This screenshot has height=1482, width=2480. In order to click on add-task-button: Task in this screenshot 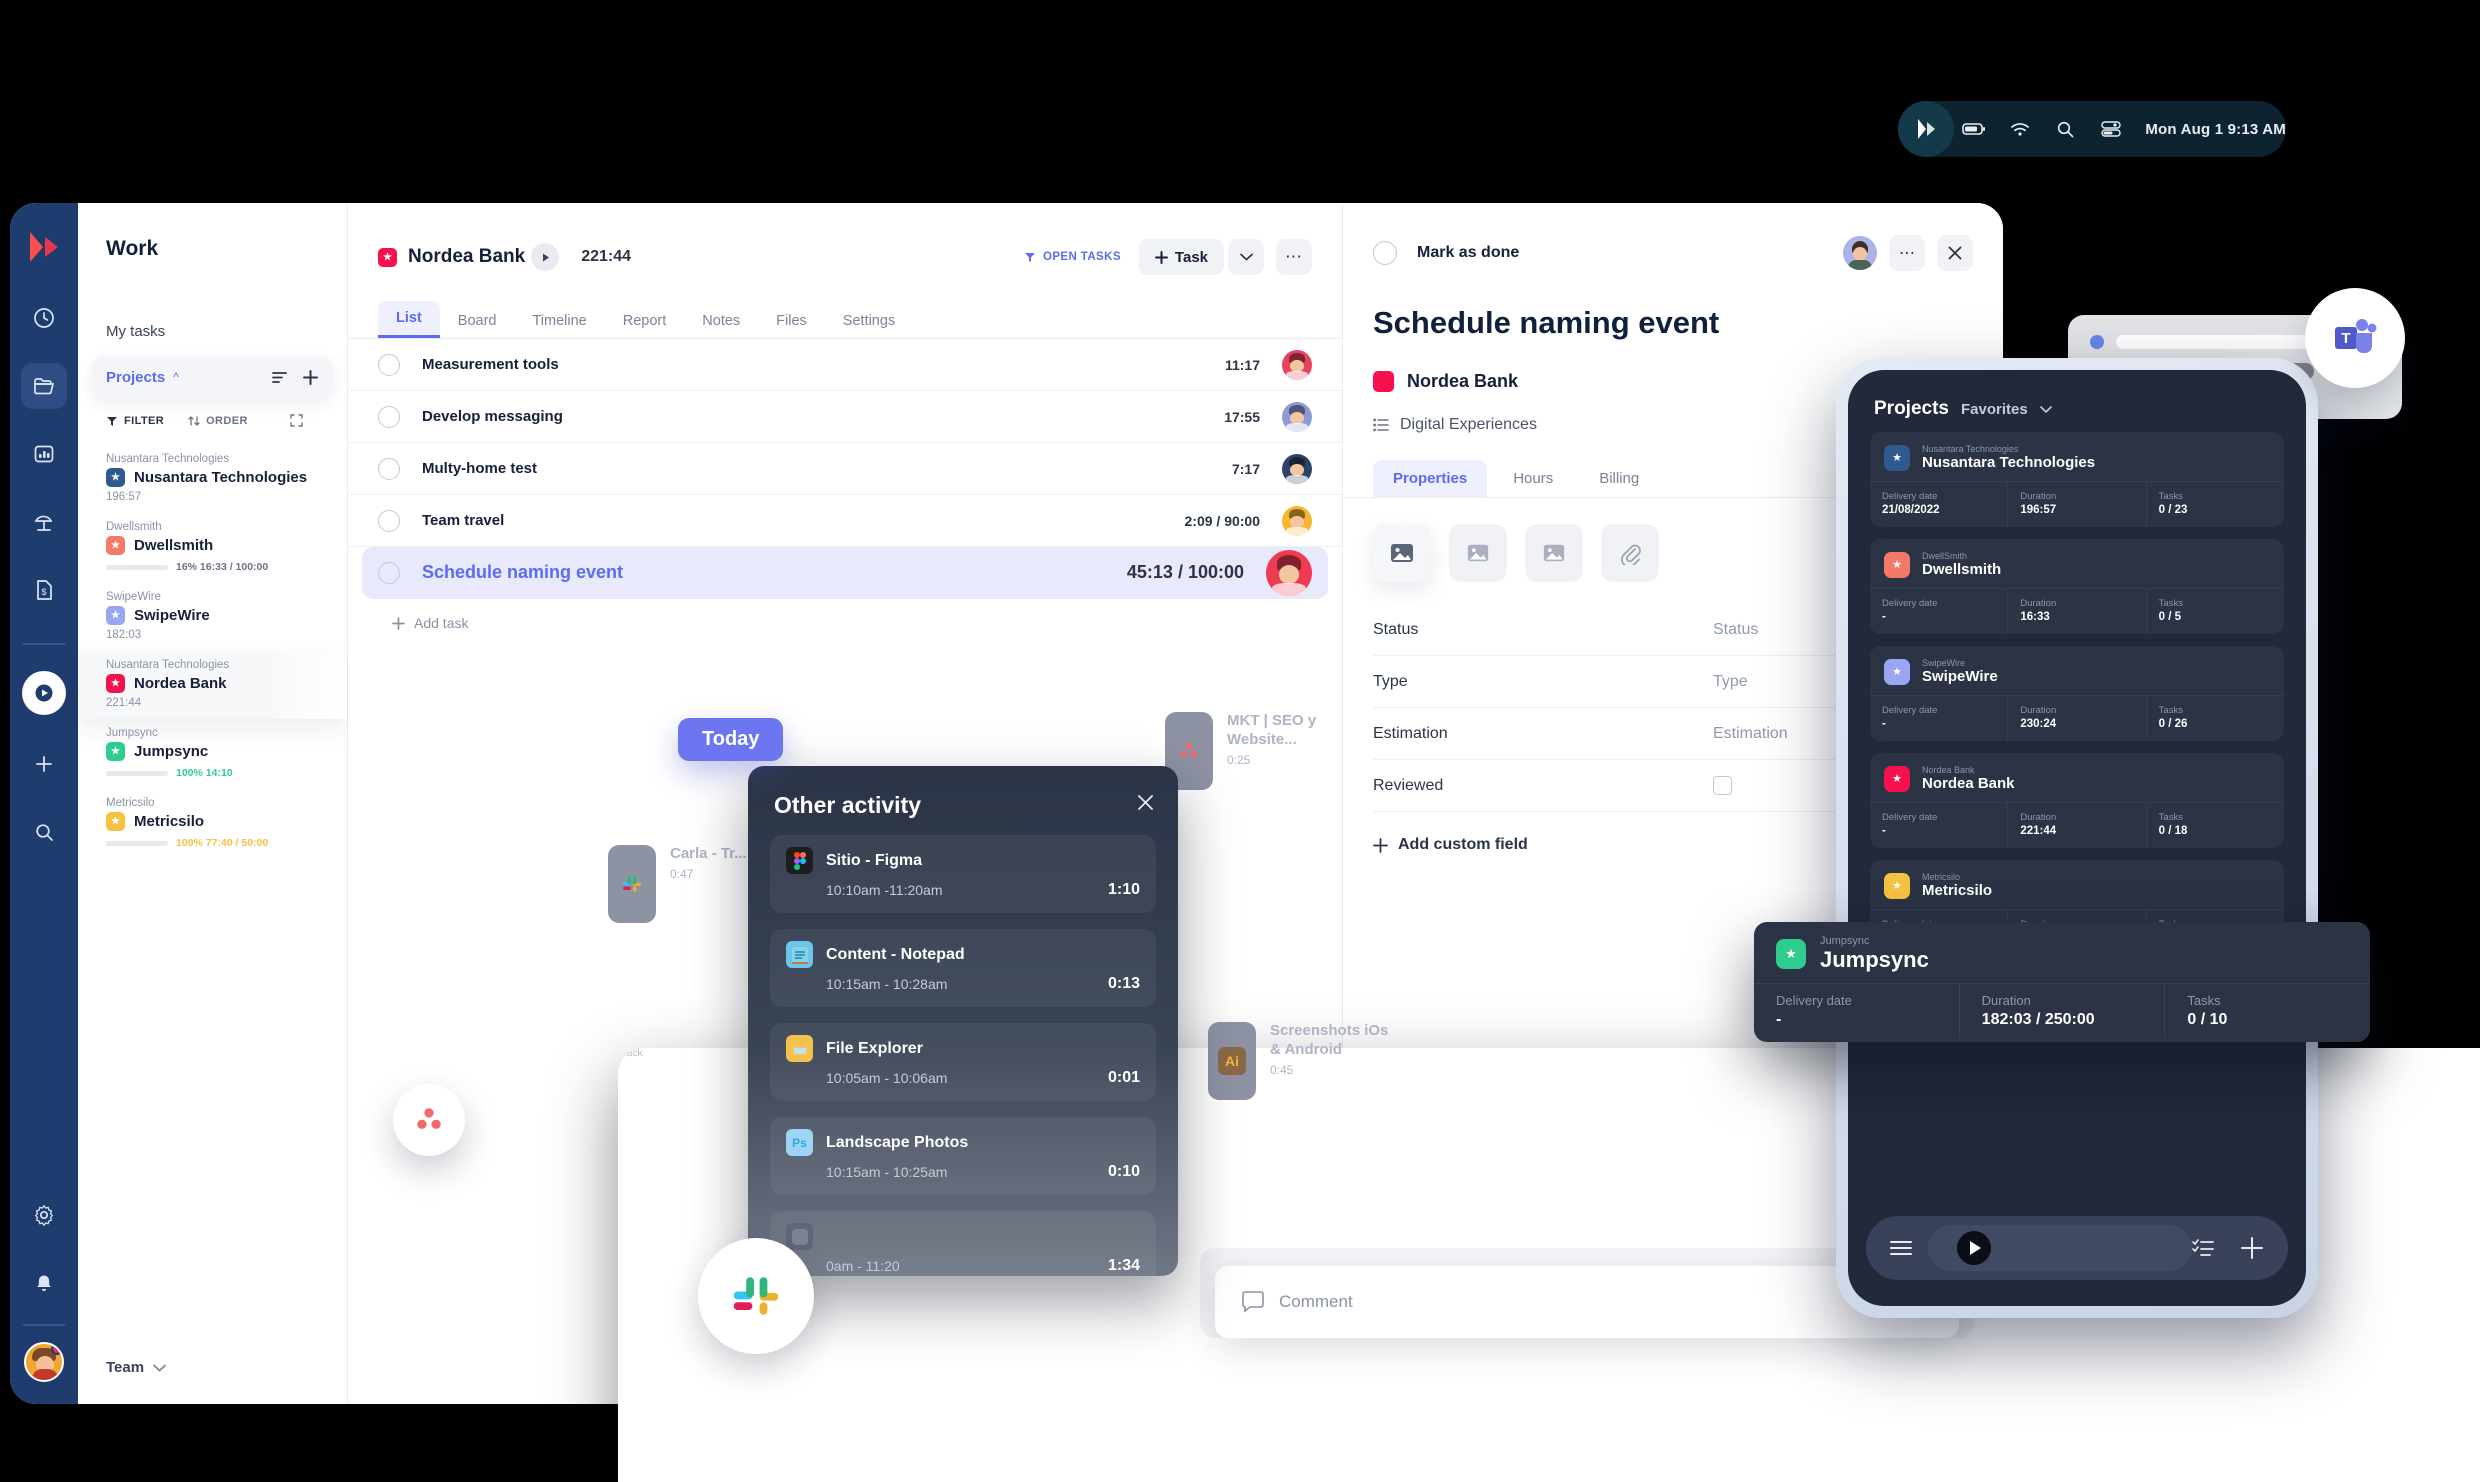, I will do `click(1181, 257)`.